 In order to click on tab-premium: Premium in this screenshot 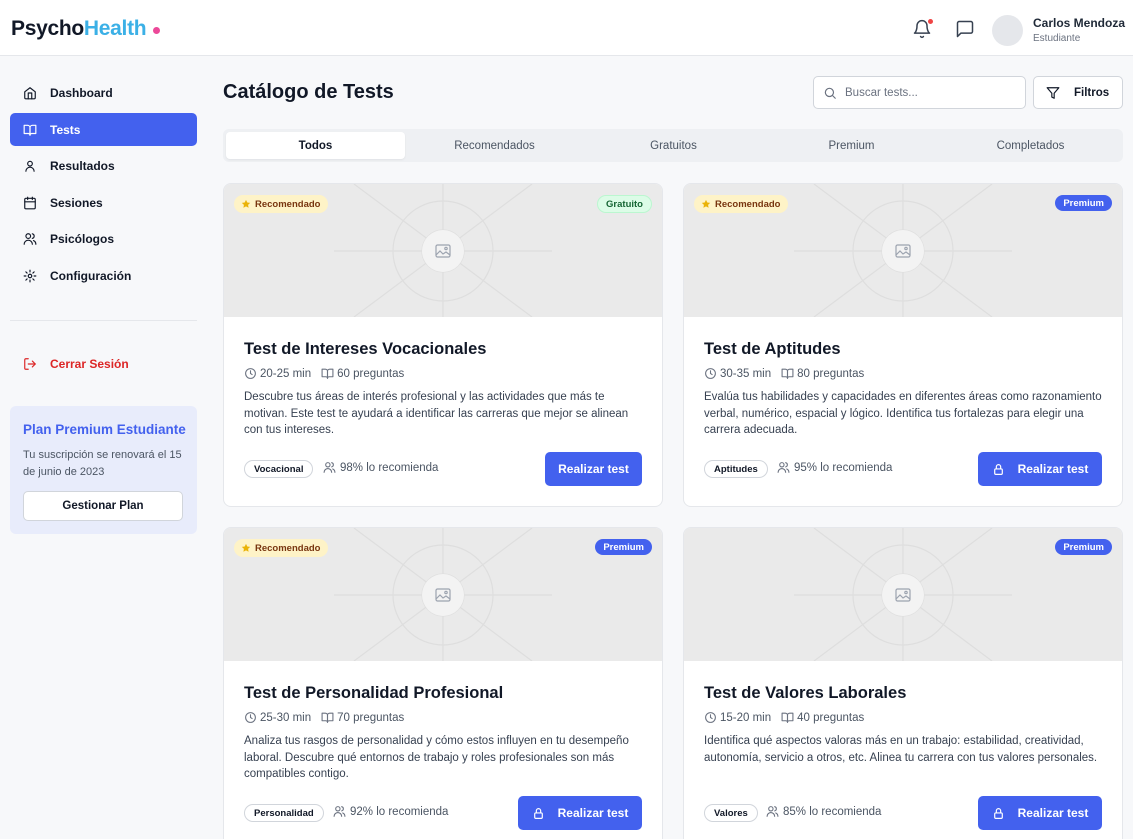, I will do `click(851, 145)`.